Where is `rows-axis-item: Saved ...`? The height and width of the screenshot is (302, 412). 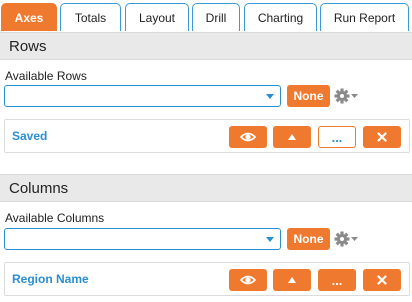
rows-axis-item: Saved ... is located at coordinates (207, 136).